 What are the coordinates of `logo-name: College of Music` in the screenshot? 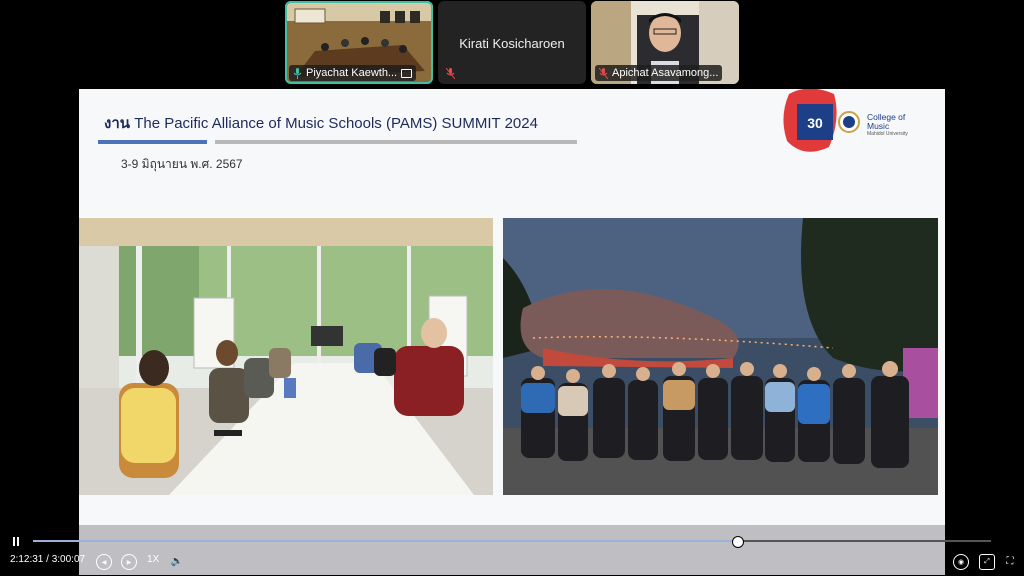 It's located at (886, 122).